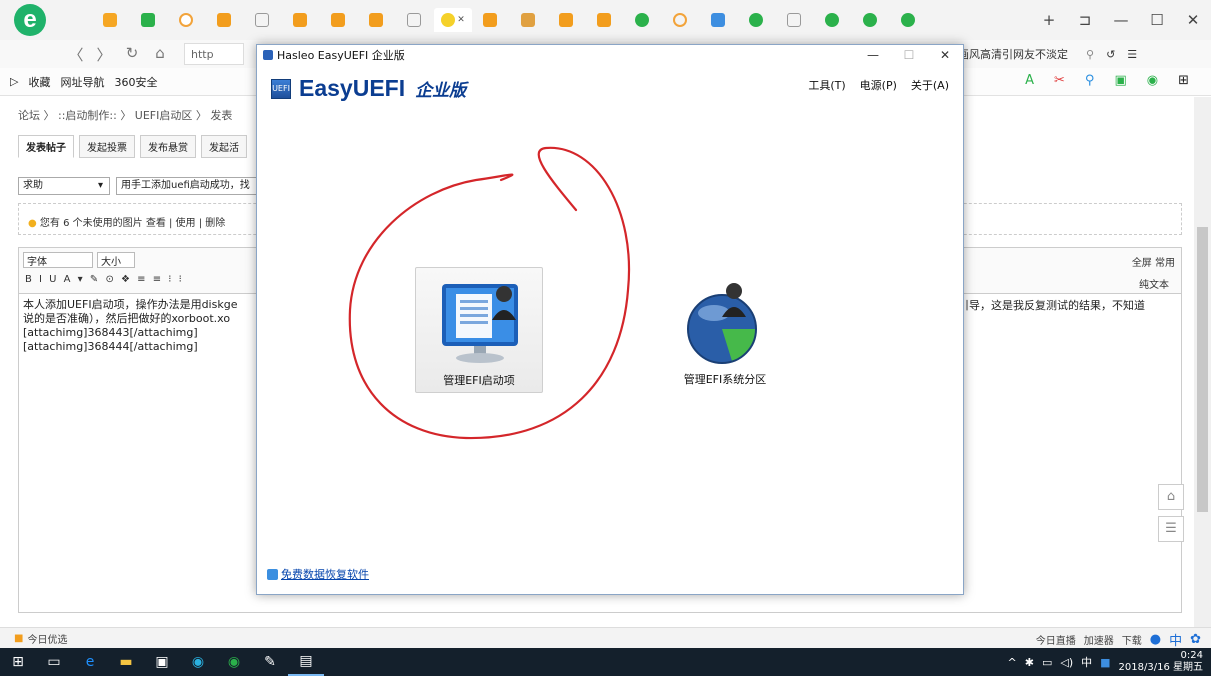  Describe the element at coordinates (1085, 20) in the screenshot. I see `restore-tab-button: ⊐` at that location.